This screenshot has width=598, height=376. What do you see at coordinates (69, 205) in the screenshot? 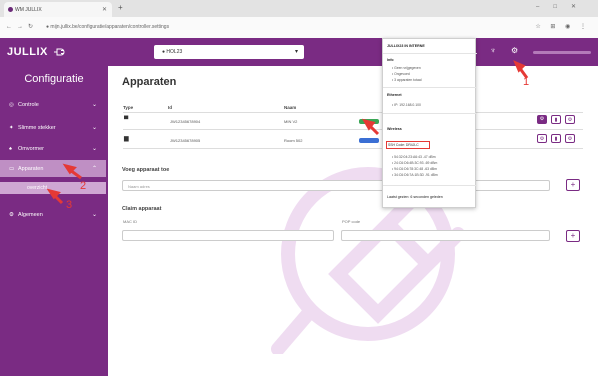
I see `annotation-label: 3` at bounding box center [69, 205].